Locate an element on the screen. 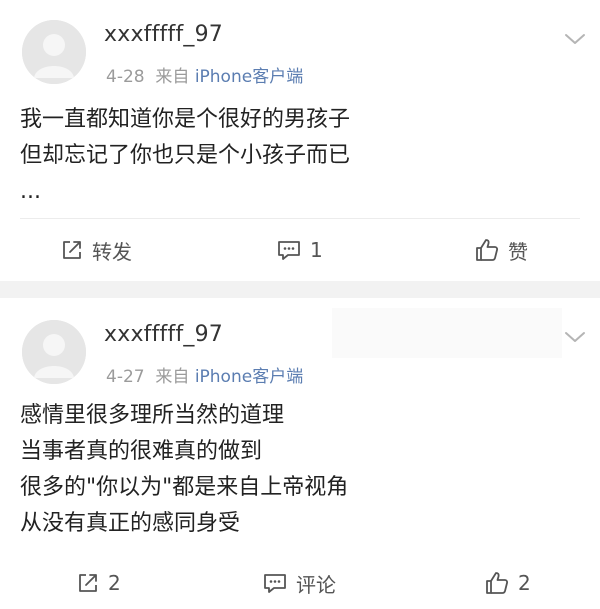 This screenshot has height=609, width=600. like-button: 赞 is located at coordinates (501, 250).